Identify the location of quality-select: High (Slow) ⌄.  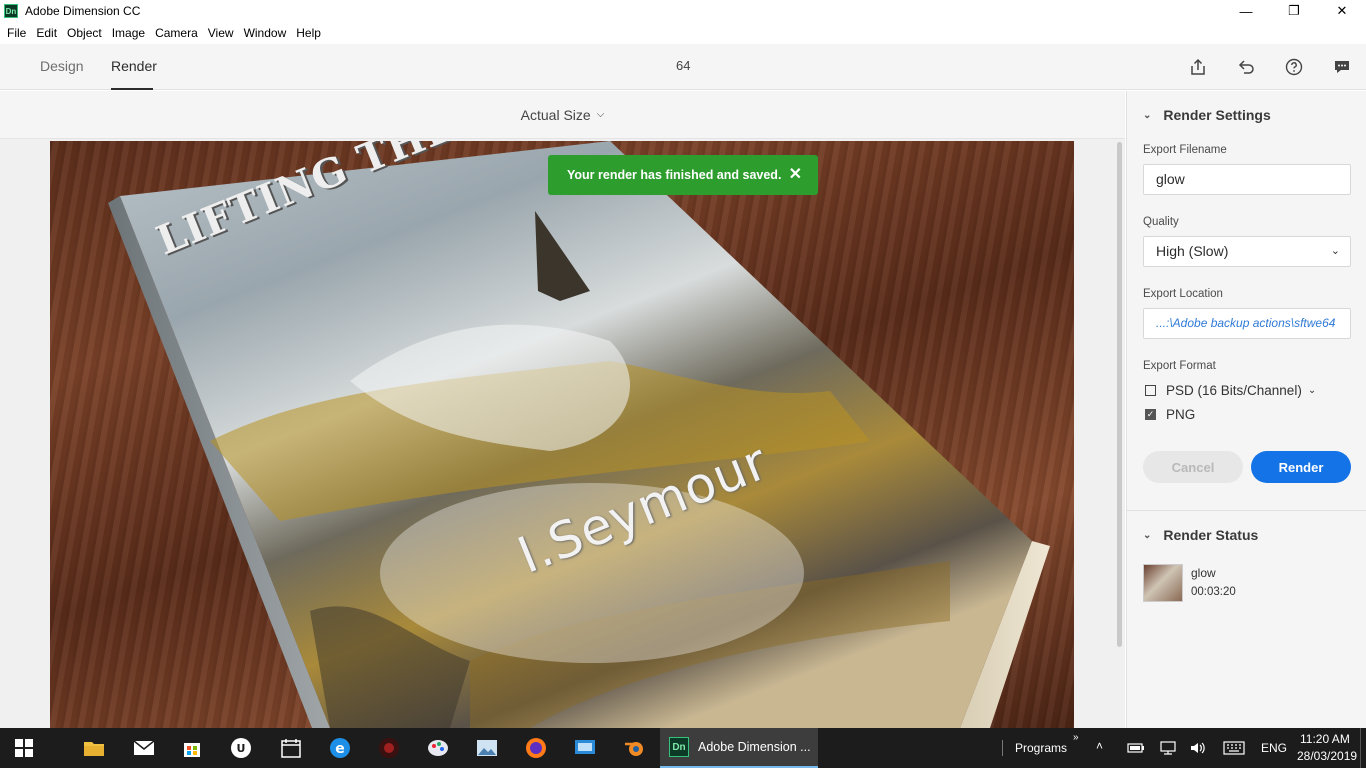
(1247, 251).